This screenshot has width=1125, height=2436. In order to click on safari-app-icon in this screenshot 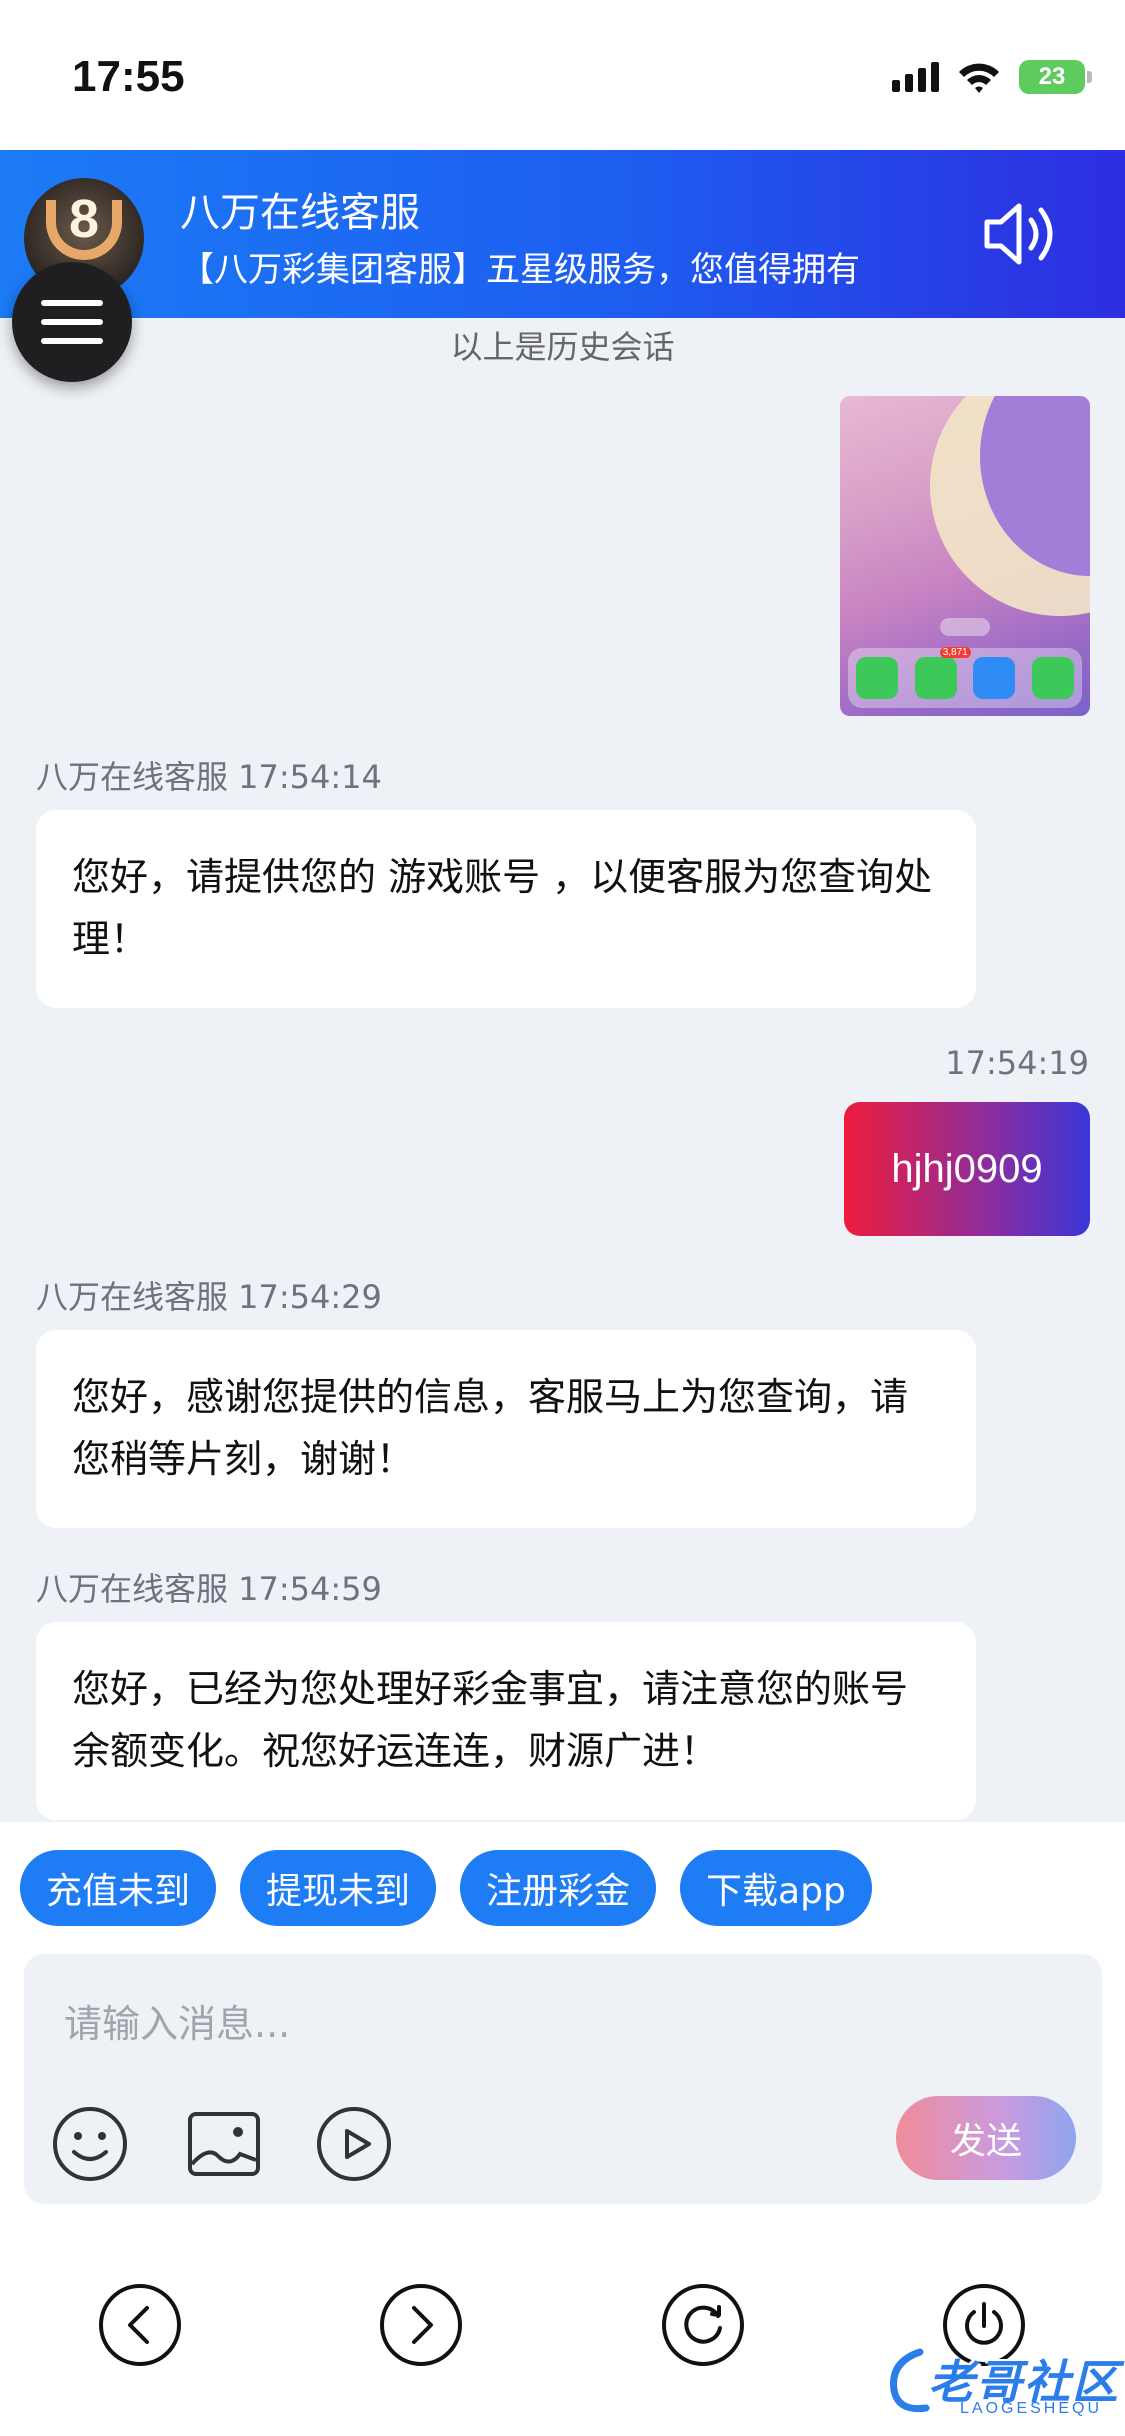, I will do `click(994, 678)`.